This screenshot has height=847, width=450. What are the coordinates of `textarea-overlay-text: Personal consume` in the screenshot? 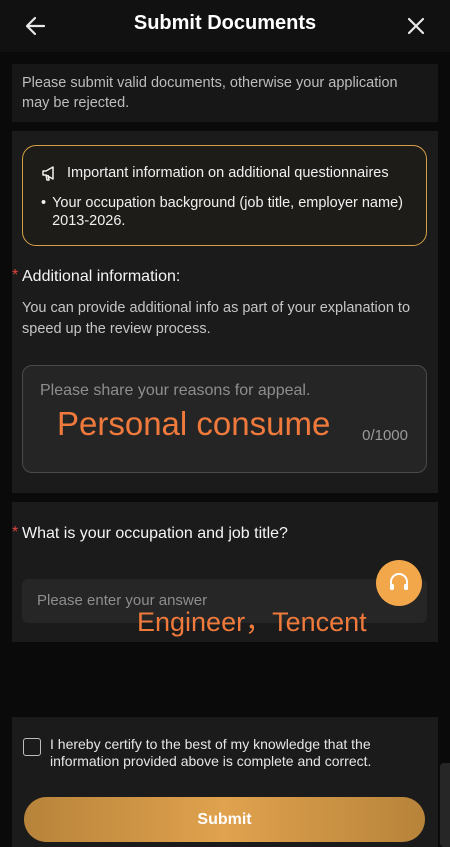 It's located at (194, 423).